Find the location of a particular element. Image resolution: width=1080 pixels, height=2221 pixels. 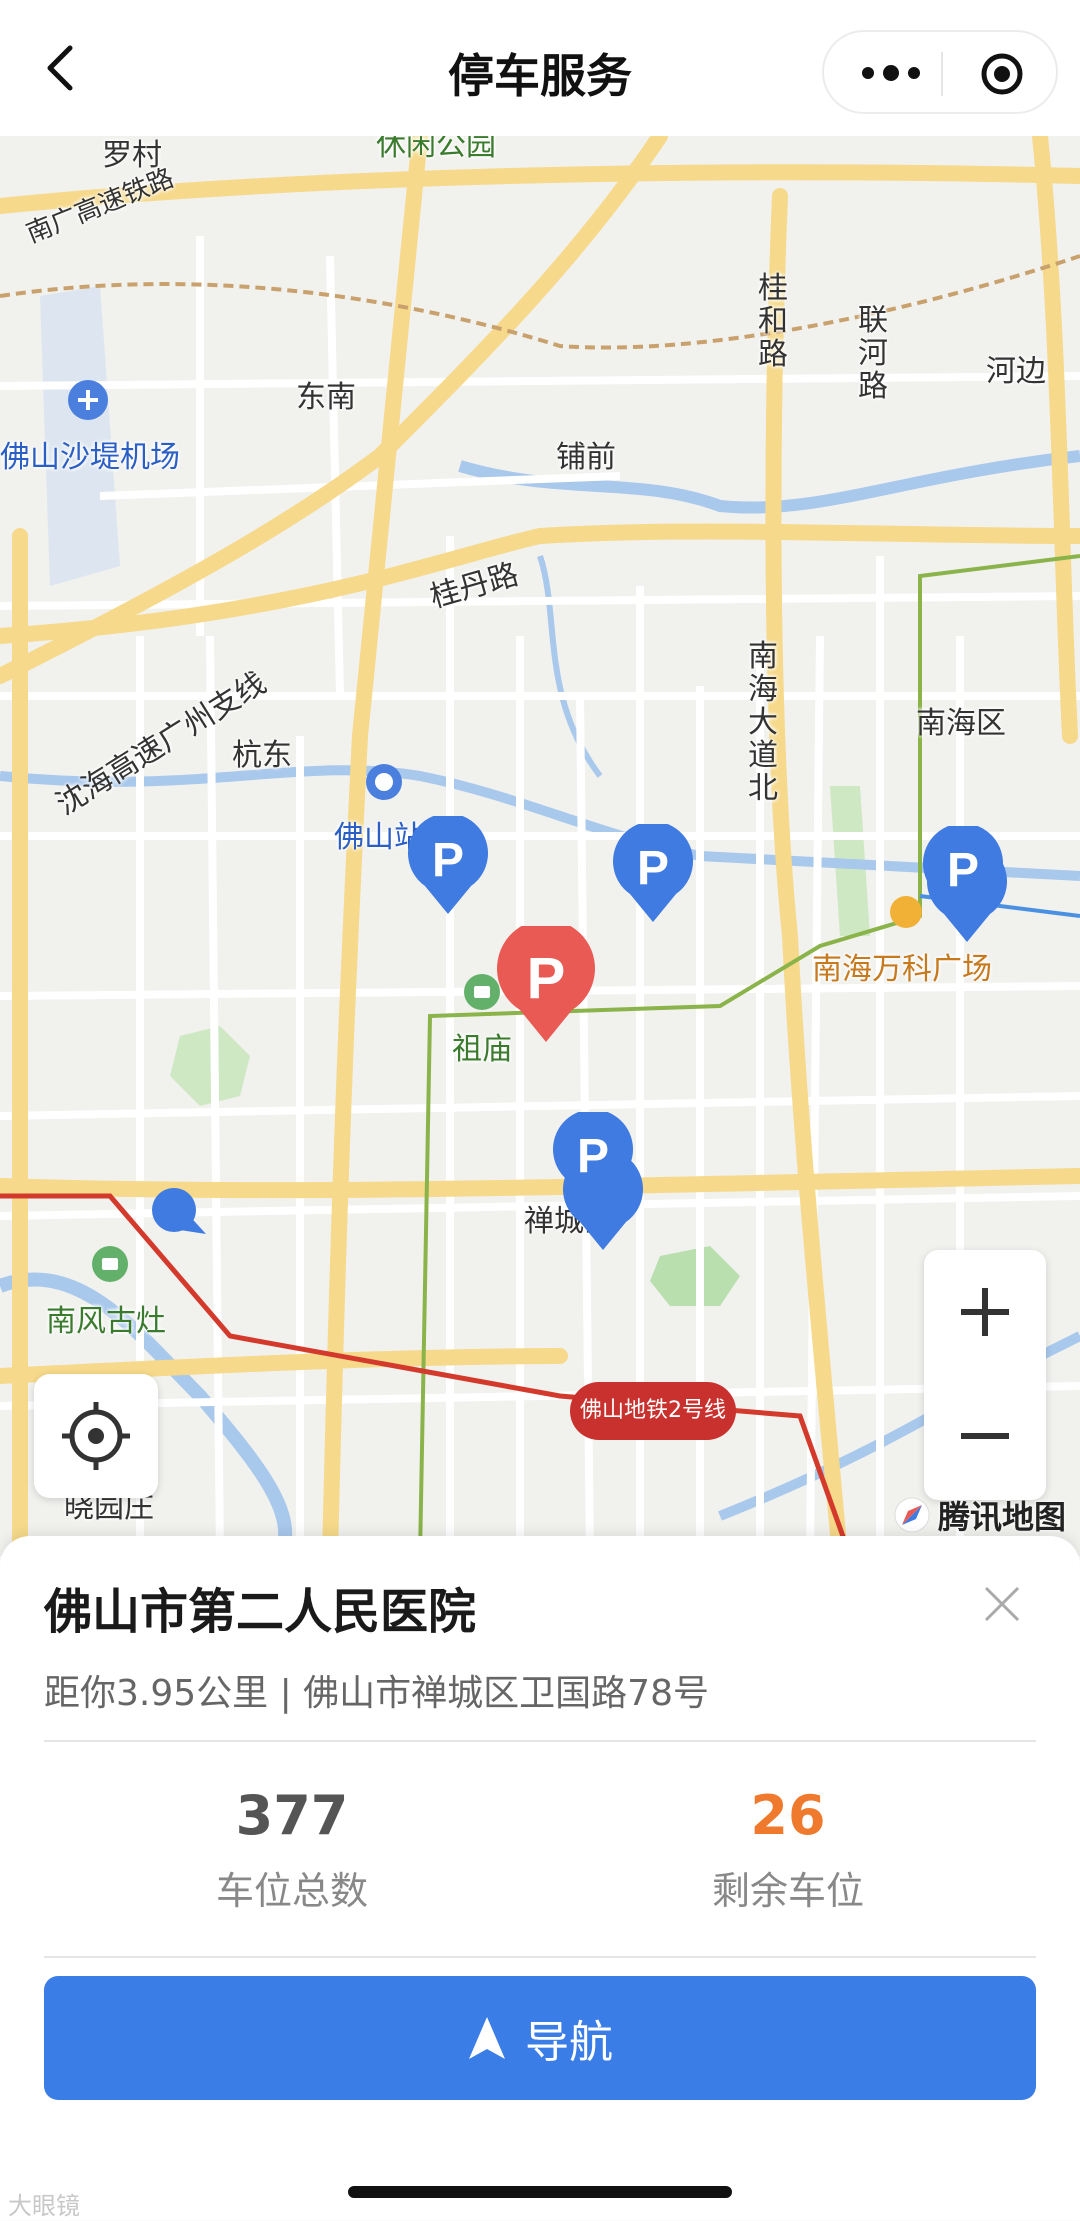

capsule-divider is located at coordinates (942, 74).